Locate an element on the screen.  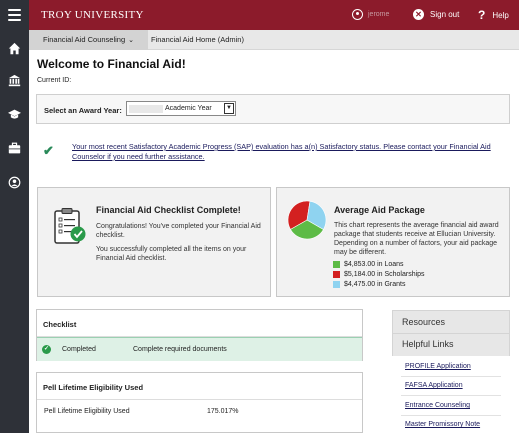
help-button: ? Help is located at coordinates (493, 15).